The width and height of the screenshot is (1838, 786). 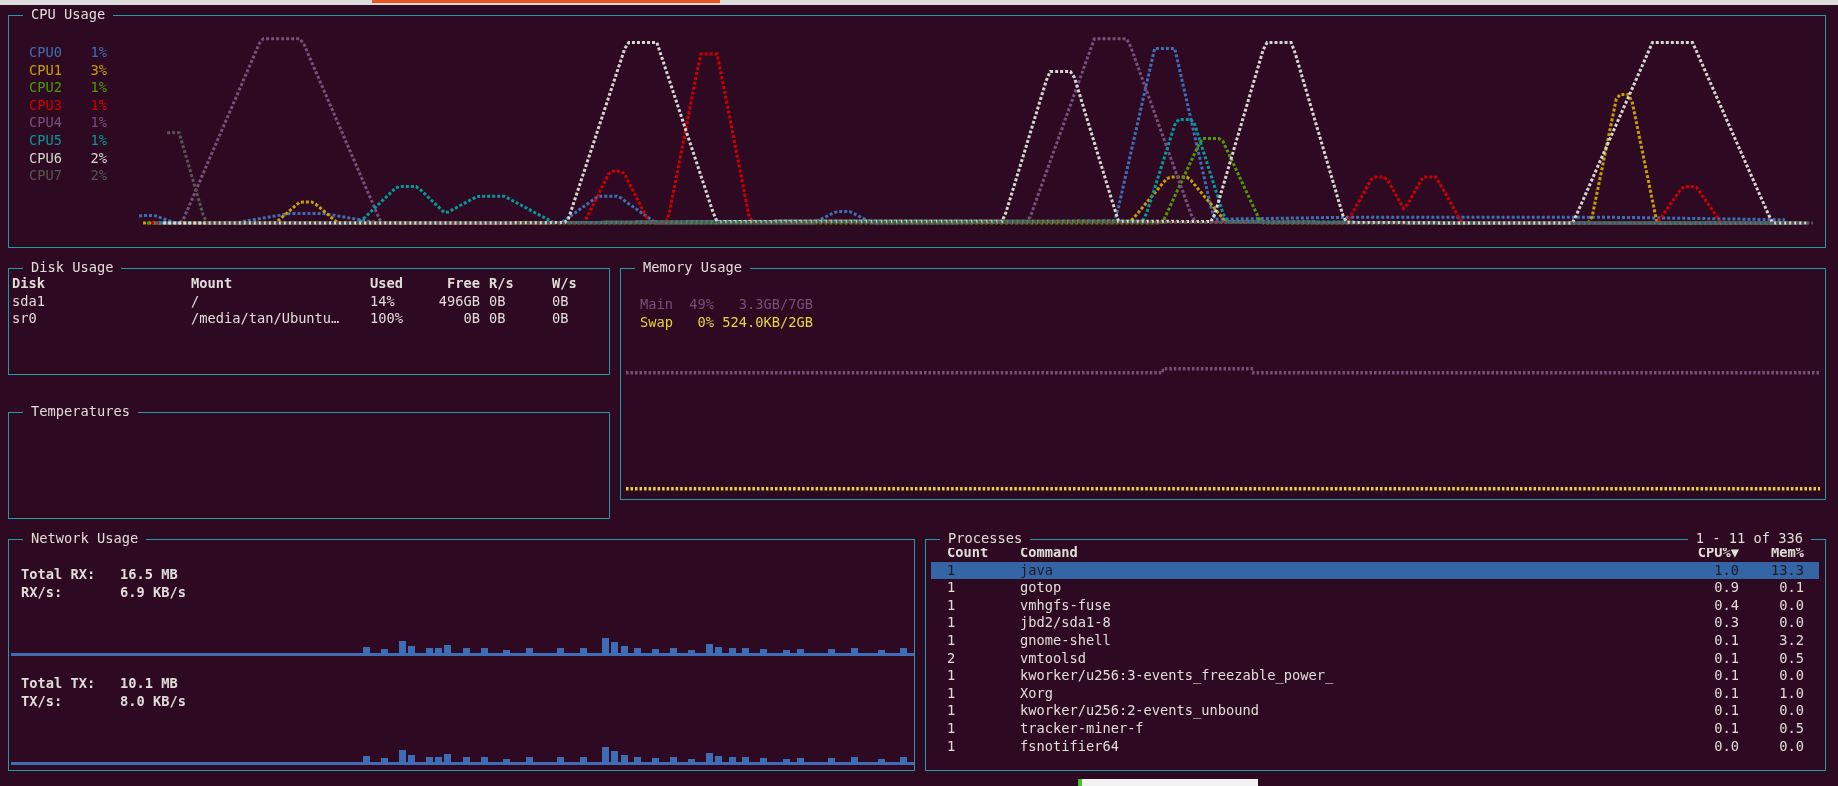 What do you see at coordinates (1791, 640) in the screenshot?
I see `table-cell-text: 3.2` at bounding box center [1791, 640].